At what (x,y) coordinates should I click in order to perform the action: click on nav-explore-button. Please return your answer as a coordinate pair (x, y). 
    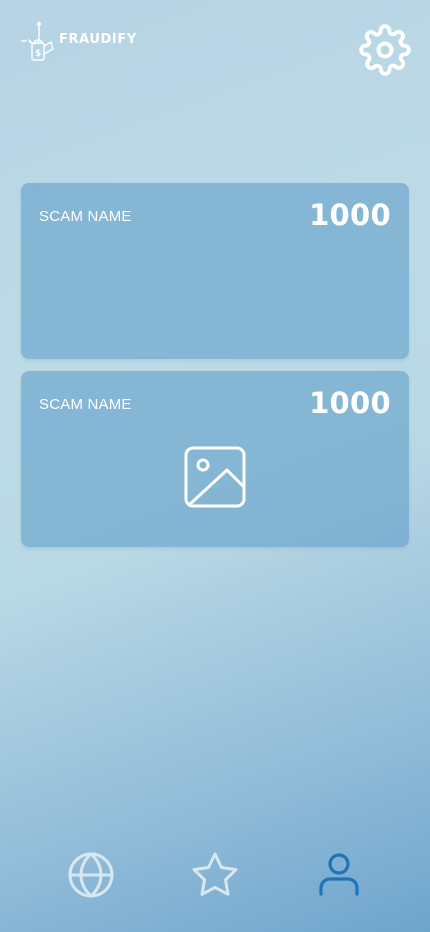
    Looking at the image, I should click on (91, 875).